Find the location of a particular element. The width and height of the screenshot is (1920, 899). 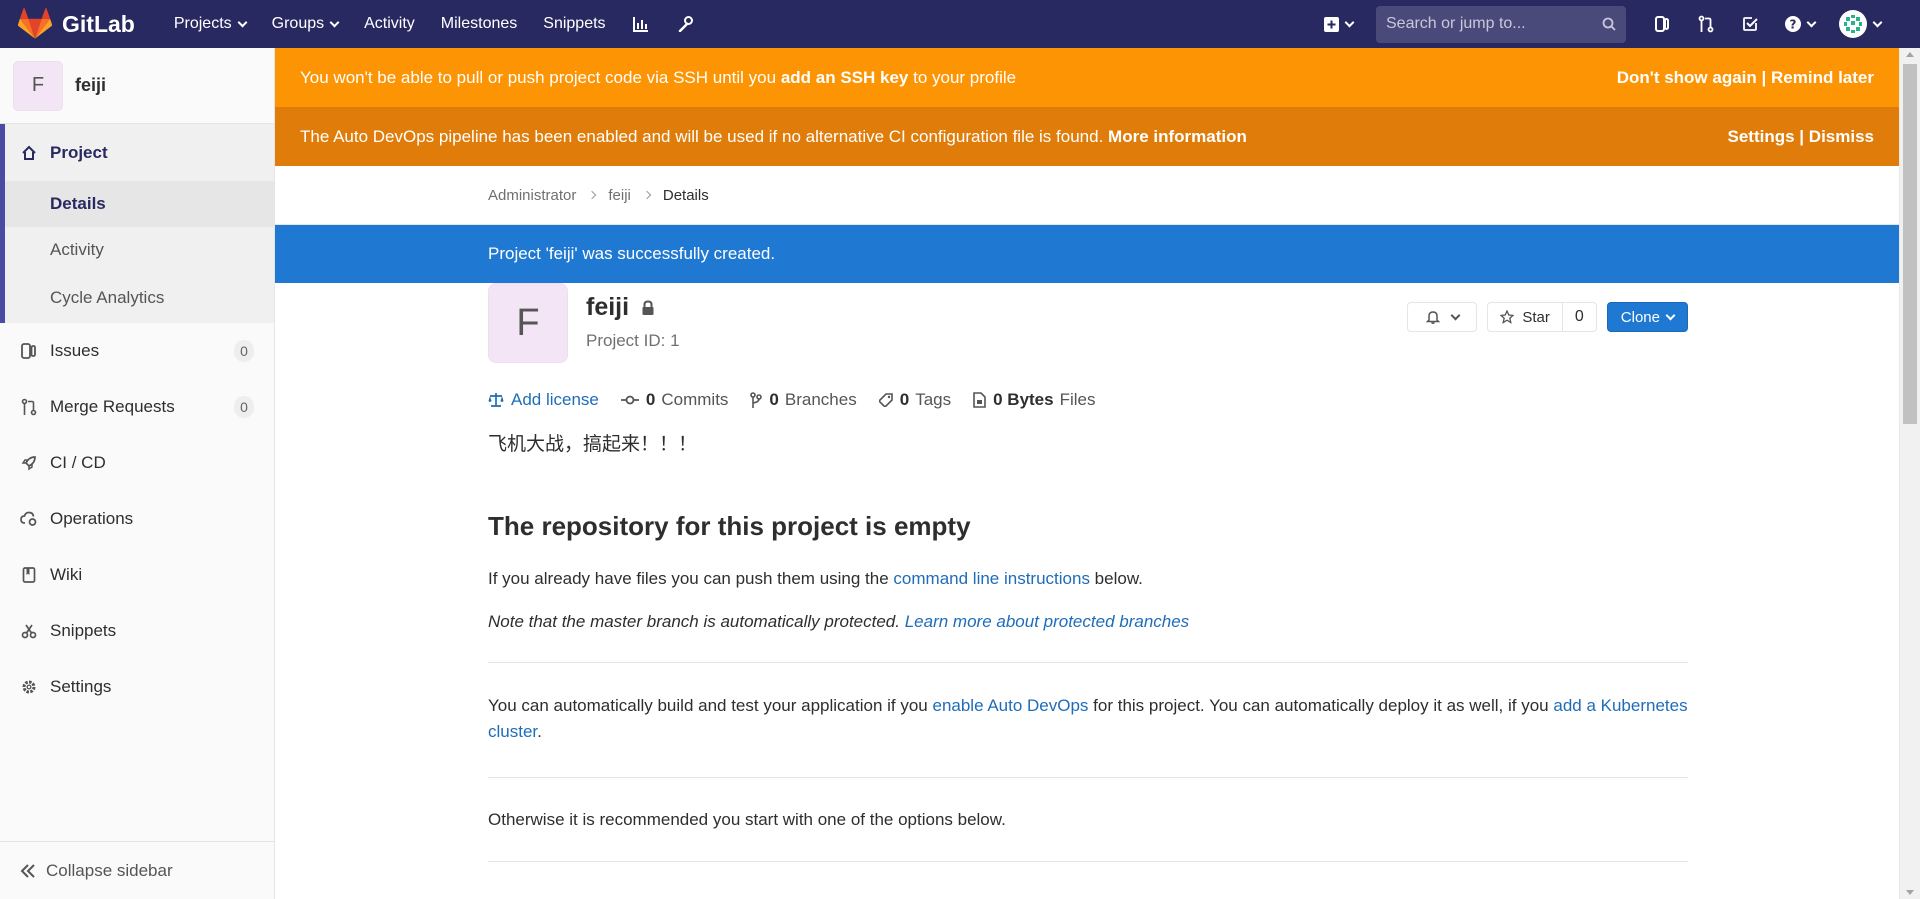

sidebar-item-issues: Issues 0 is located at coordinates (137, 351).